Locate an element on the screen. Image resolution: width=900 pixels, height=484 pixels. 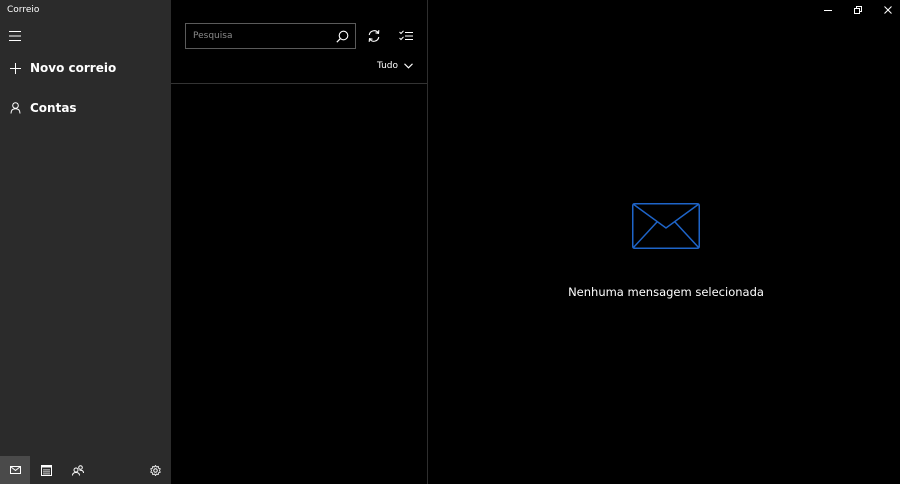
sync-button is located at coordinates (374, 36).